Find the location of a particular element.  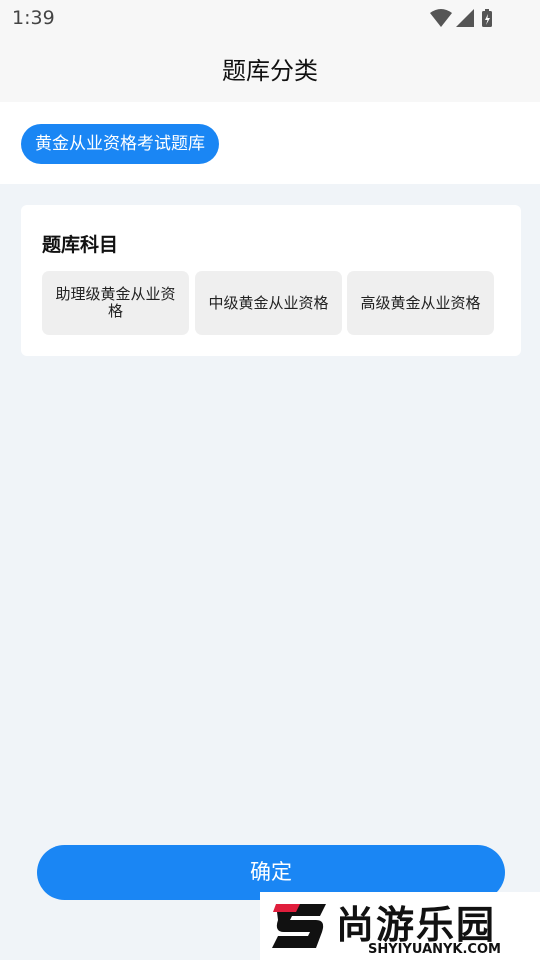

watermark: 尚游乐园 SHYIYUANYK.COM is located at coordinates (400, 926).